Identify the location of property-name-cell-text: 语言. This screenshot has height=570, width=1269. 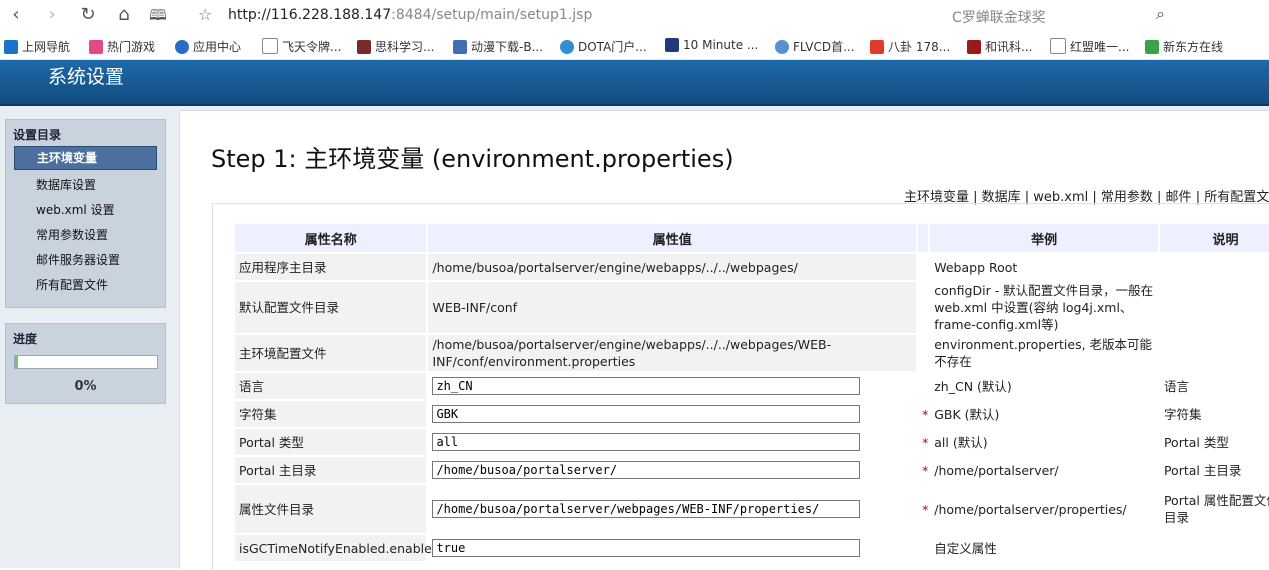
(252, 386).